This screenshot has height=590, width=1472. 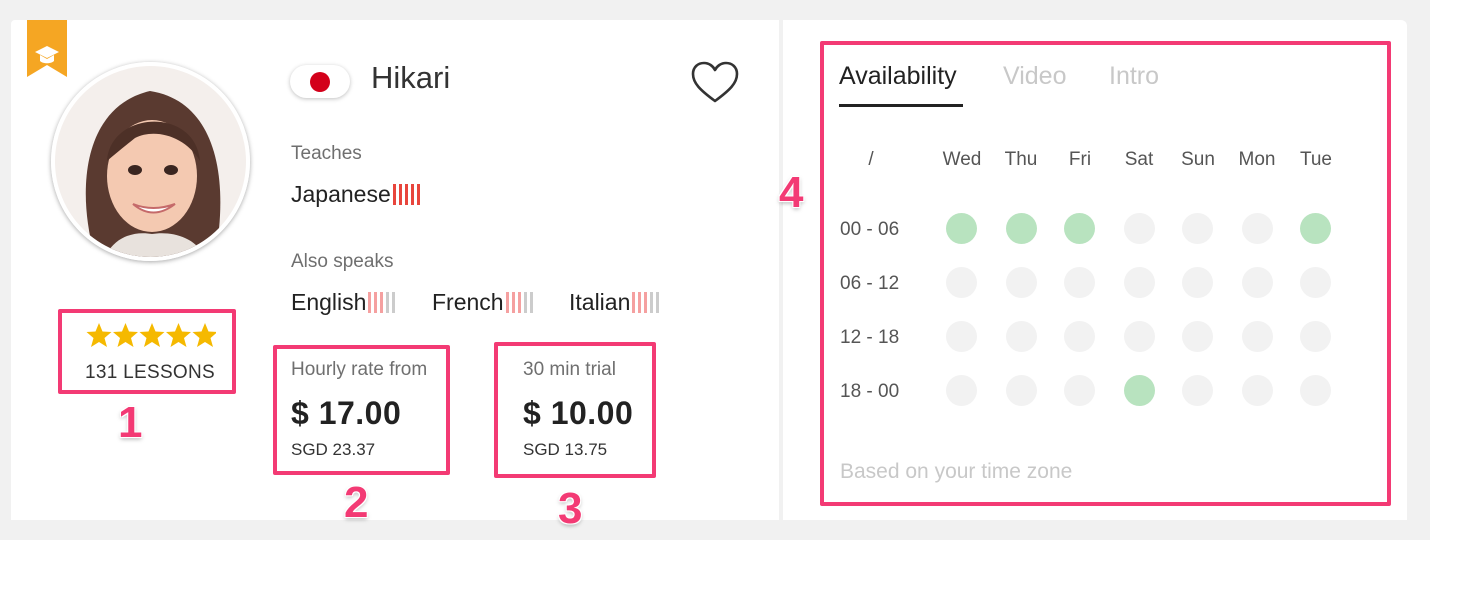 I want to click on annotation-number-2: 2, so click(x=356, y=502).